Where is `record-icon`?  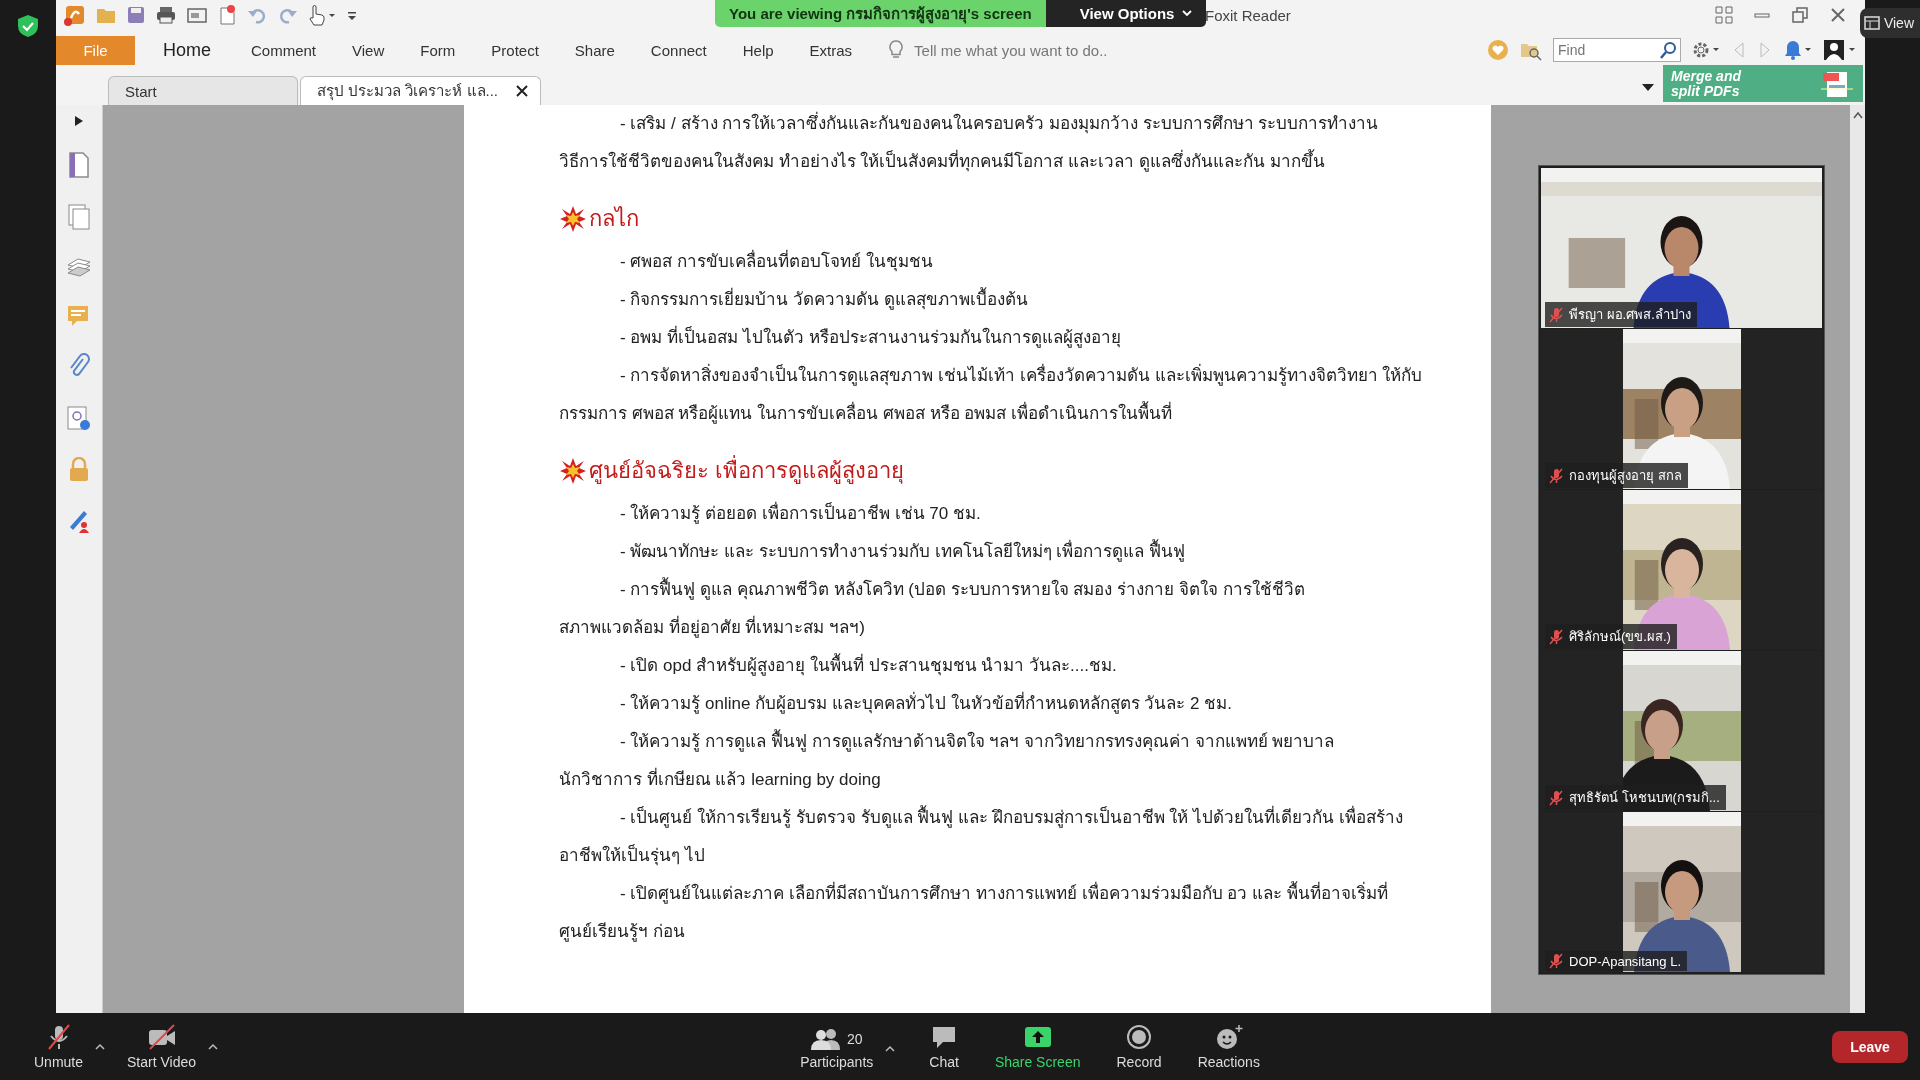 record-icon is located at coordinates (1139, 1036).